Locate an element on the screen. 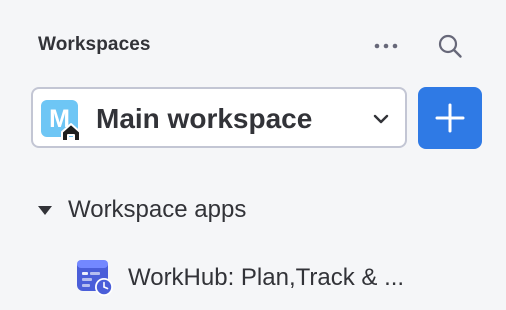 This screenshot has height=310, width=506. add-workspace-button is located at coordinates (450, 118).